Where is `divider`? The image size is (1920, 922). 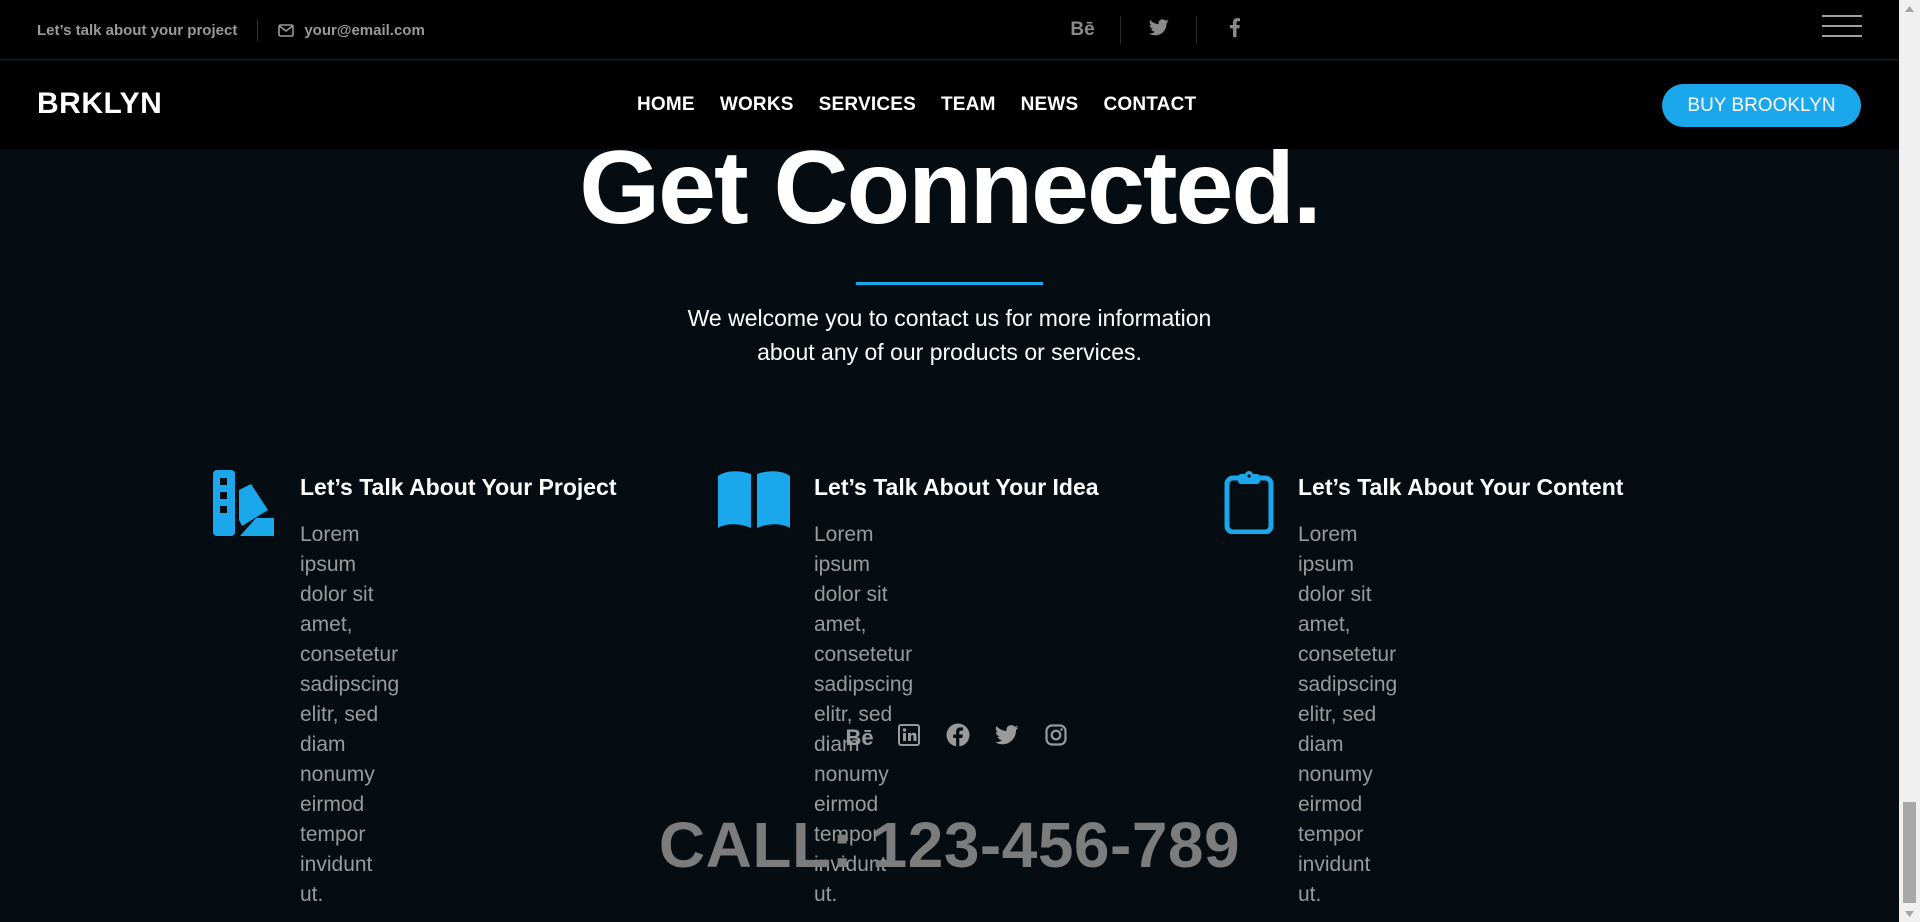
divider is located at coordinates (258, 30).